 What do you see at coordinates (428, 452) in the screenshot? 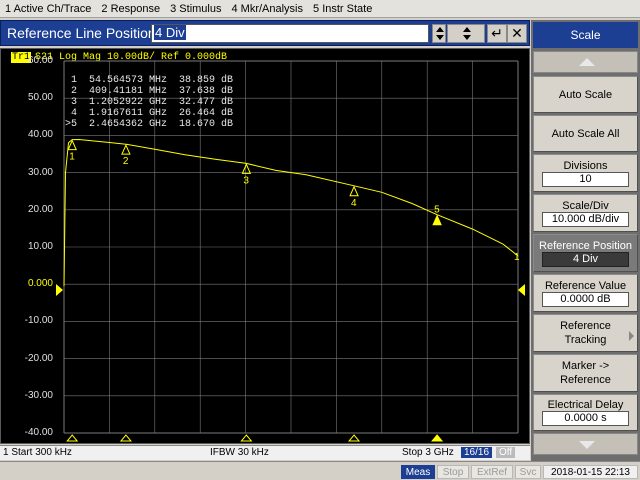
I see `stop-frequency: Stop 3 GHz` at bounding box center [428, 452].